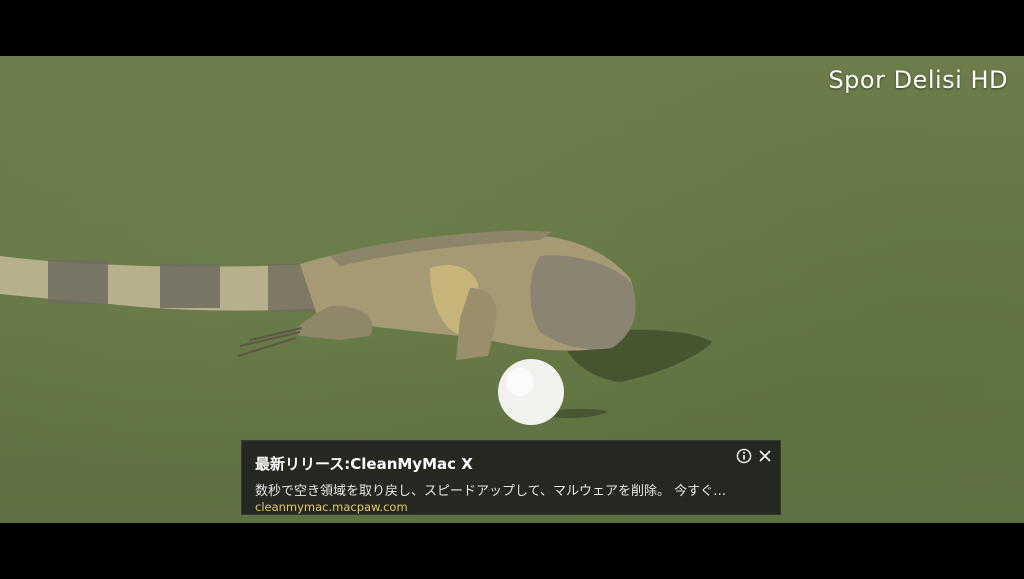 The image size is (1024, 579). I want to click on ad-controls, so click(754, 455).